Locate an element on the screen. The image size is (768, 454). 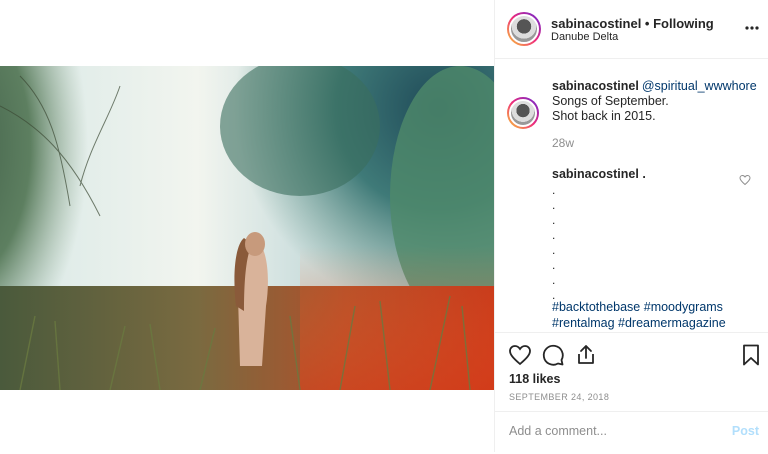
header-user-line: sabinacostinel • Following is located at coordinates (632, 23).